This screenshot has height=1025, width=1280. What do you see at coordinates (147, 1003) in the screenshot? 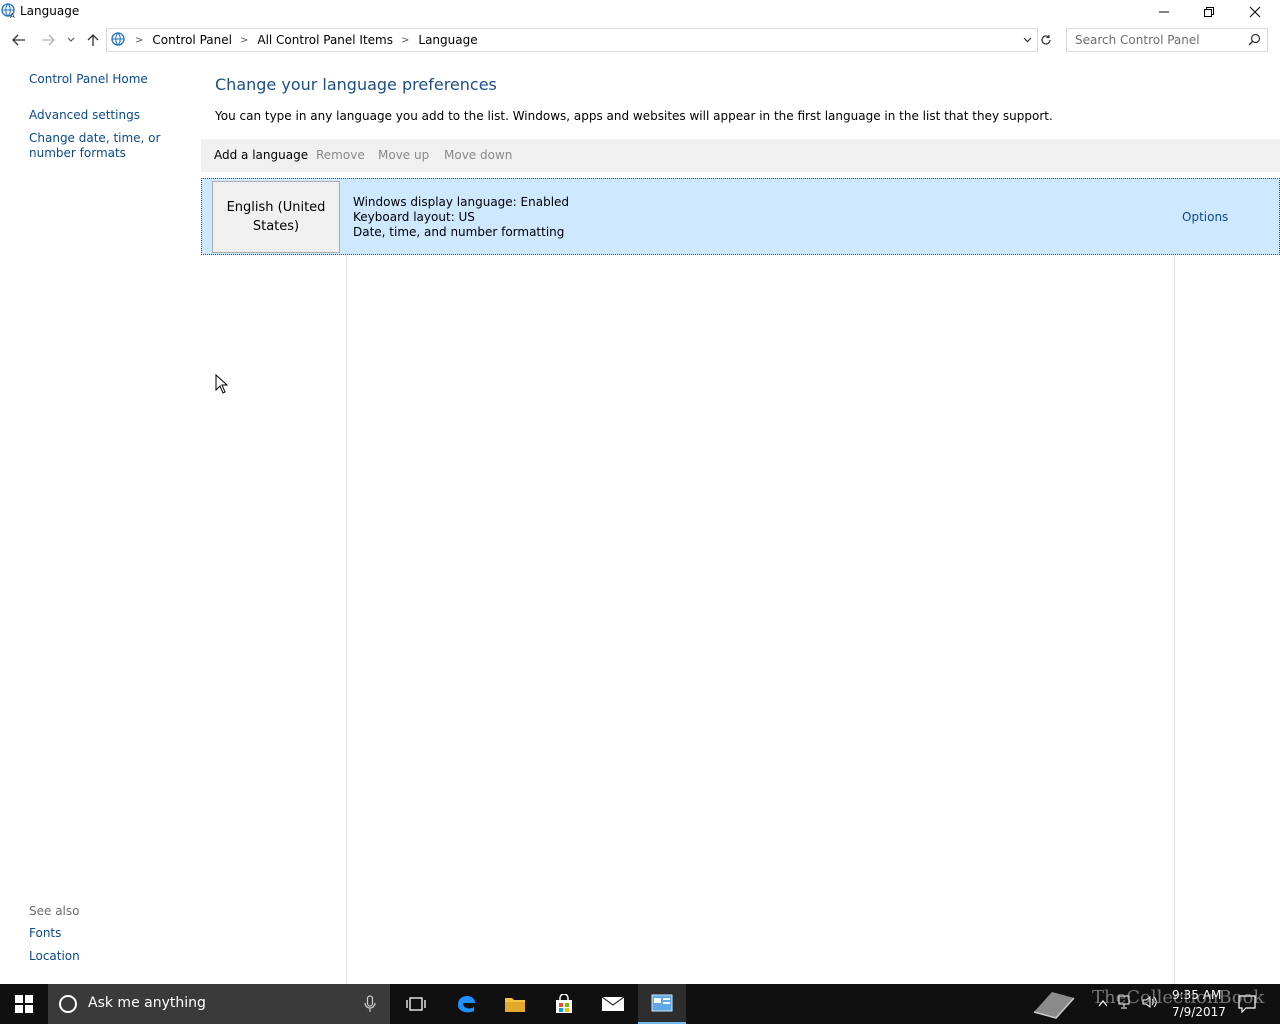
I see `cortana-placeholder: Ask me anything` at bounding box center [147, 1003].